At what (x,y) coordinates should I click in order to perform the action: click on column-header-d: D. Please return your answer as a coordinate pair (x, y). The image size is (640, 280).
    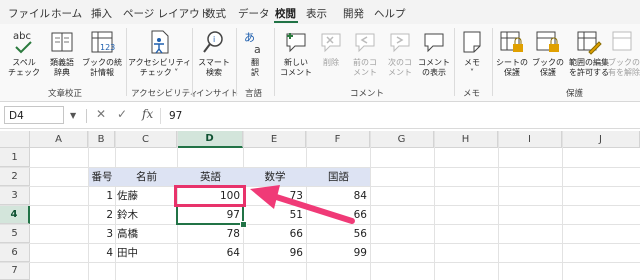
    Looking at the image, I should click on (210, 139).